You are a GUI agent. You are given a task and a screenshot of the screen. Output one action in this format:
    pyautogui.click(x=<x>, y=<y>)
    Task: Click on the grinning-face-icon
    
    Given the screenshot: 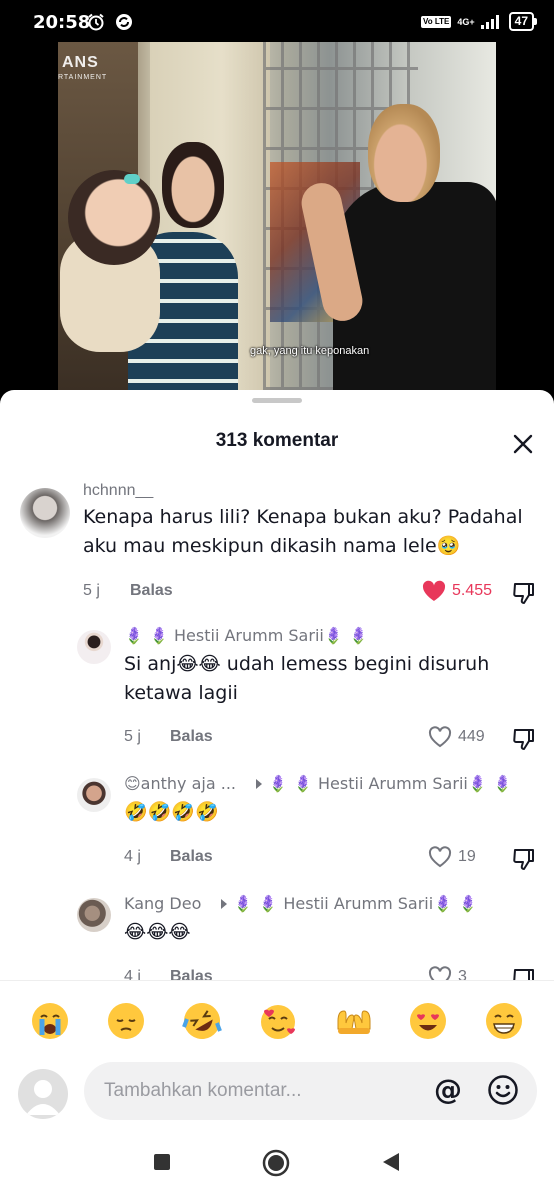 What is the action you would take?
    pyautogui.click(x=504, y=1021)
    